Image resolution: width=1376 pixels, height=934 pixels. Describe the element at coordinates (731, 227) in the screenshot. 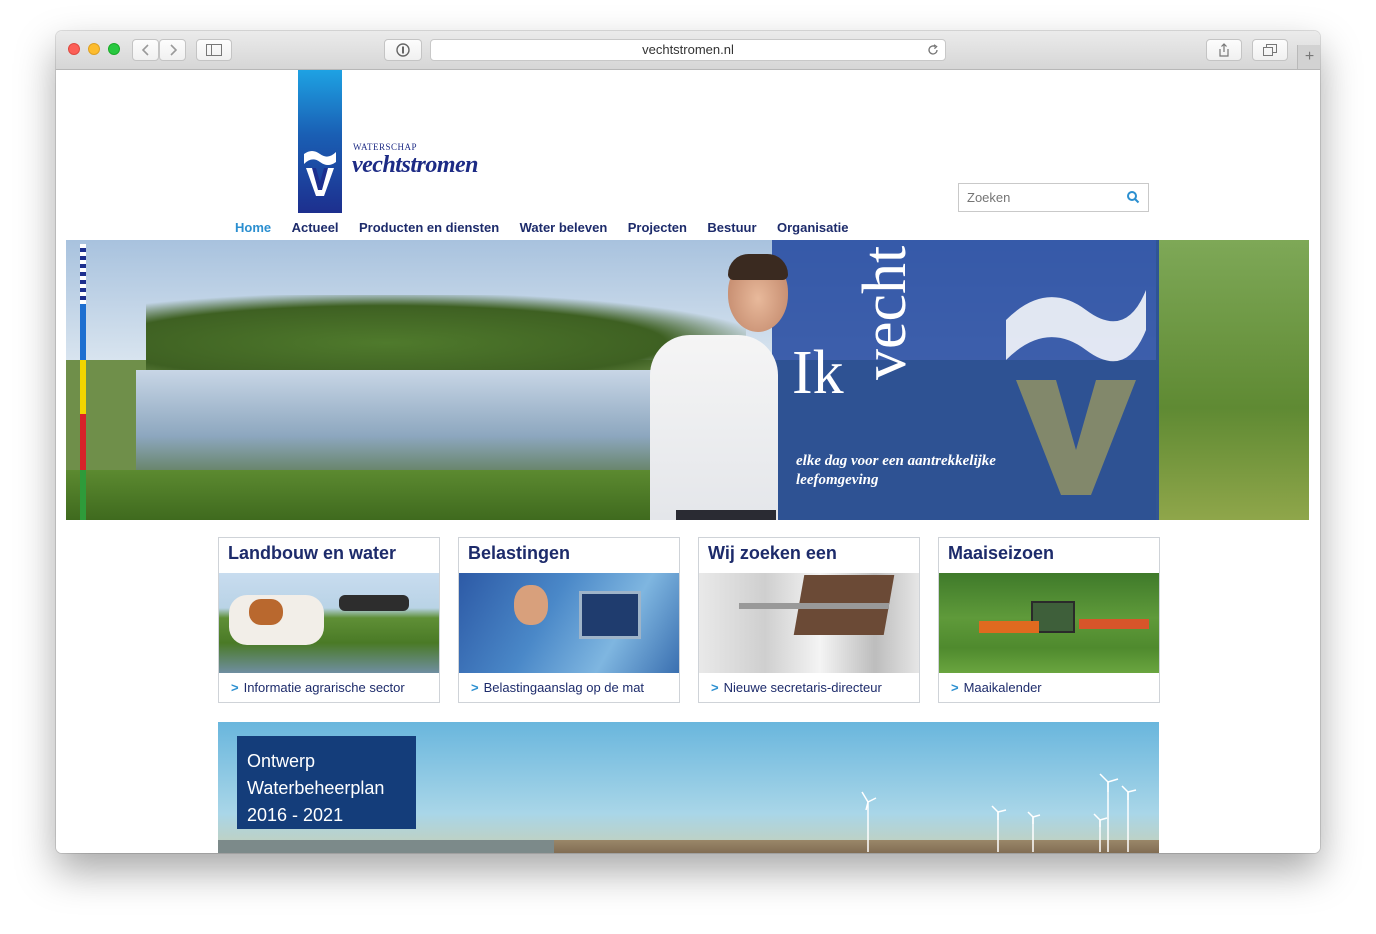

I see `nav-item-bestuur: Bestuur` at that location.